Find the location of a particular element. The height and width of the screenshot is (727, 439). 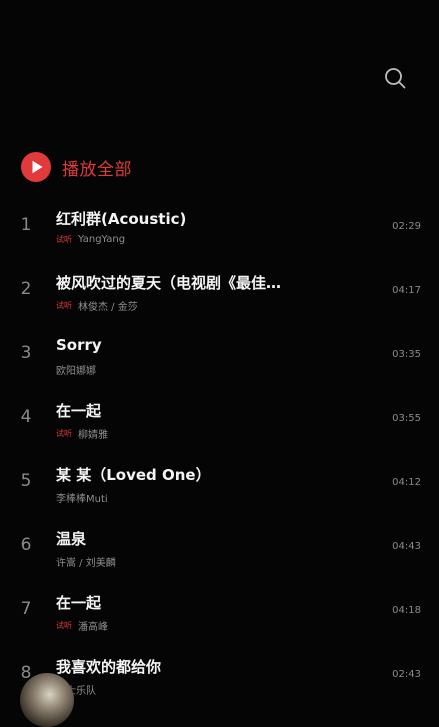

song-row: 7 在一起 试听 潘高峰 04:18 is located at coordinates (219, 609).